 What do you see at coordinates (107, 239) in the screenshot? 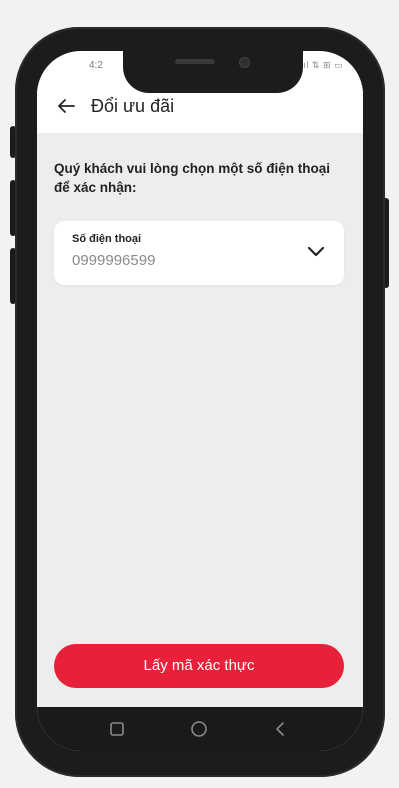
I see `phone-number-label: Số điện thoại` at bounding box center [107, 239].